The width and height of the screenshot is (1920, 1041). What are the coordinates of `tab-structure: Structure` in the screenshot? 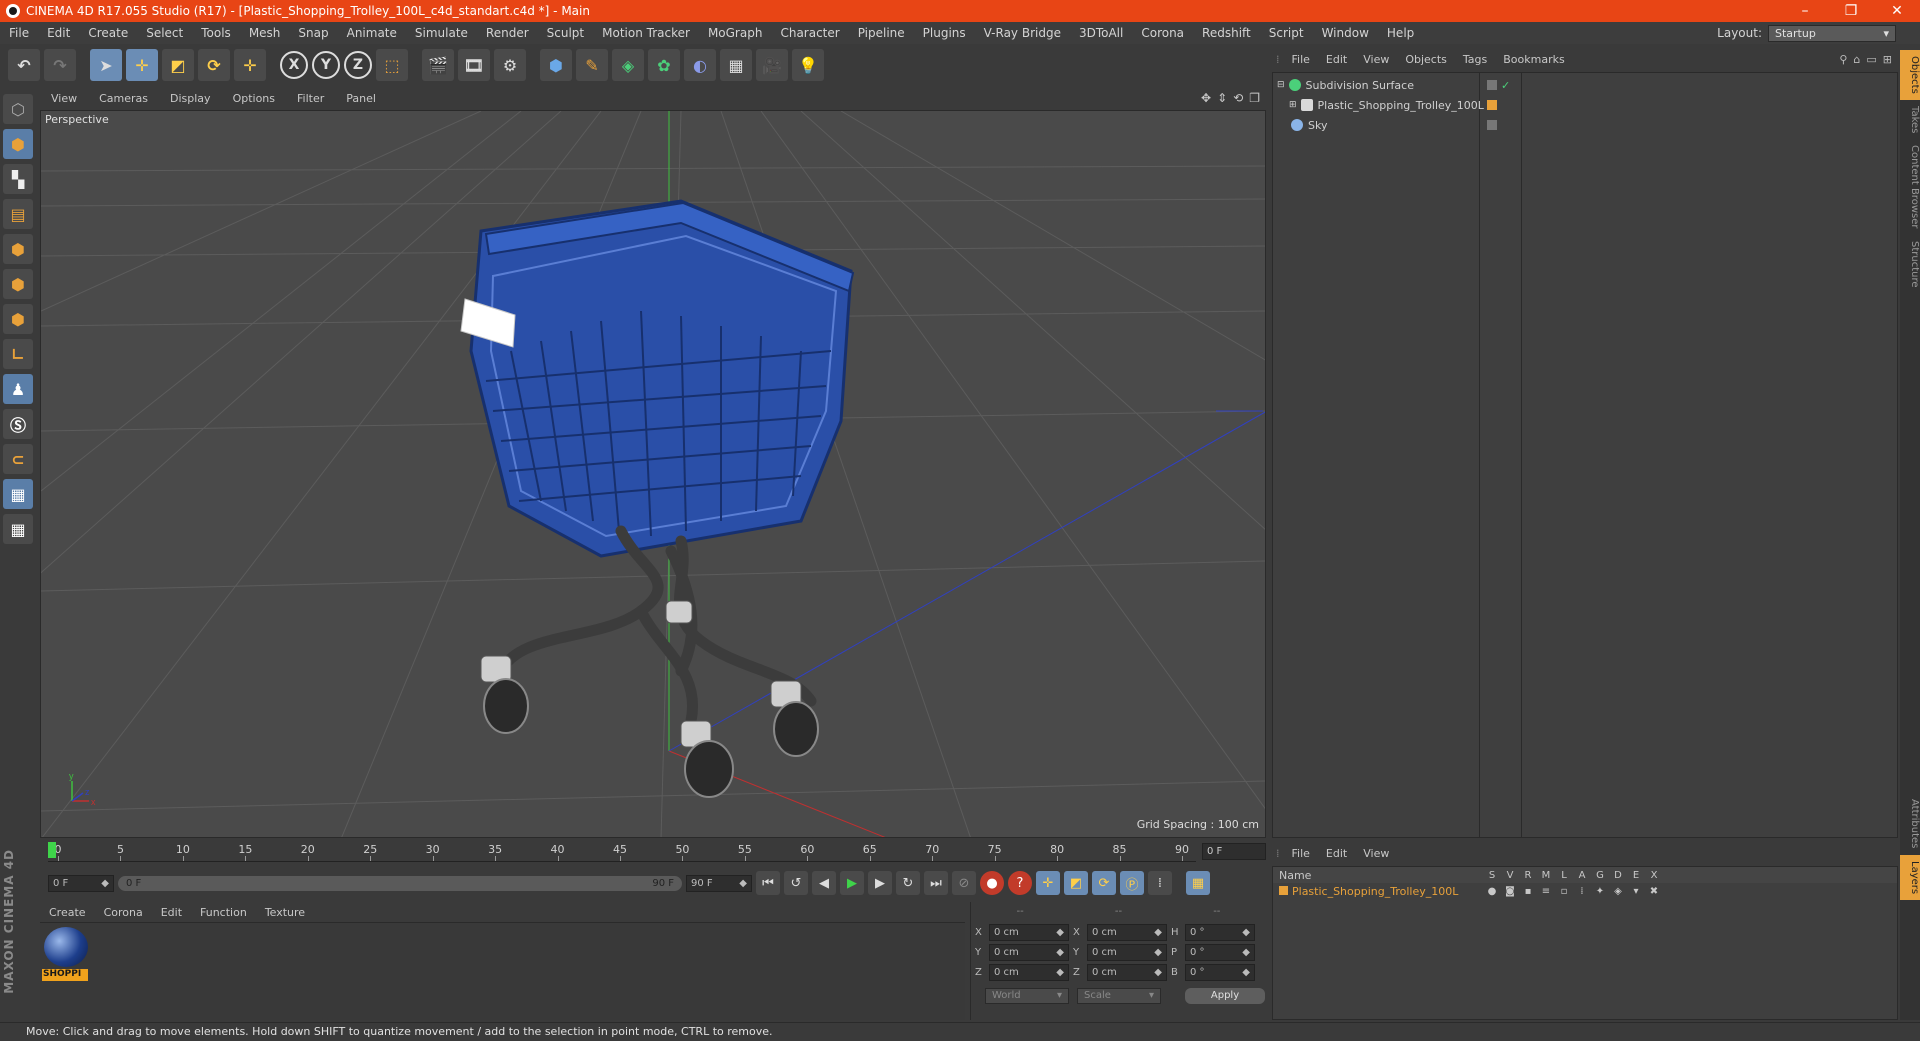 It's located at (1910, 264).